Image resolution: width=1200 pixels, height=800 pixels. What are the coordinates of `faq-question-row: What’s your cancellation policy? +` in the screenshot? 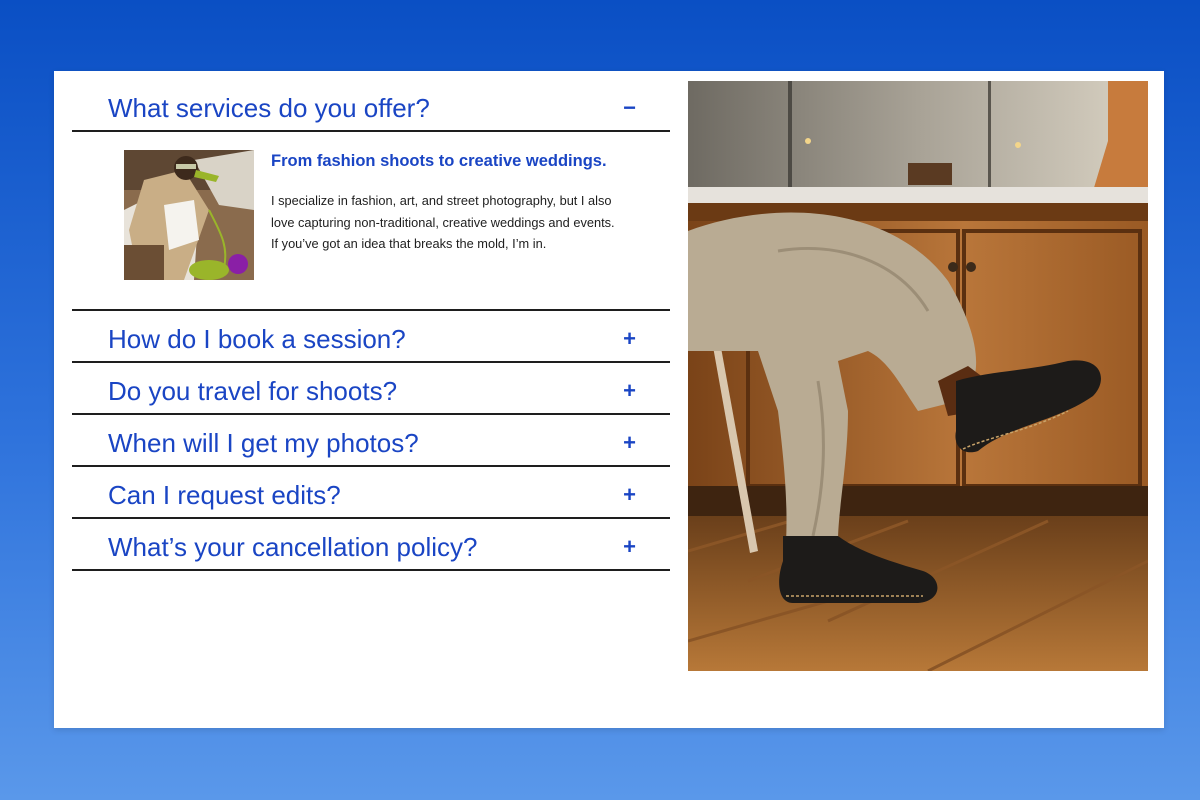 It's located at (371, 544).